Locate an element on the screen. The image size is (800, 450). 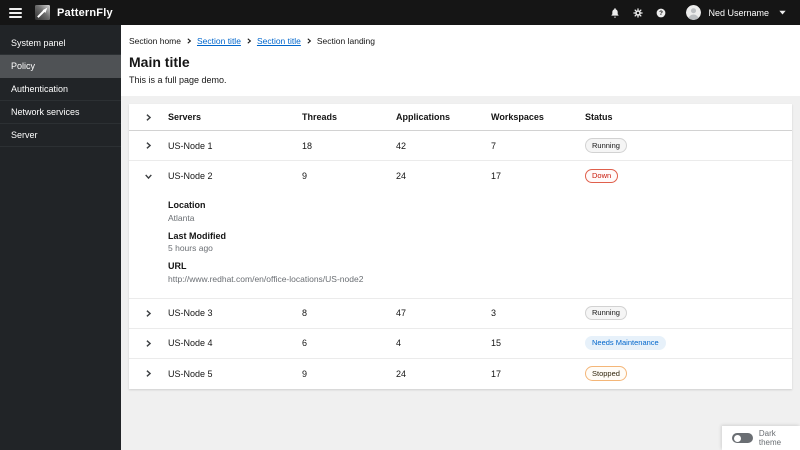
question-circle-icon: ? is located at coordinates (661, 12).